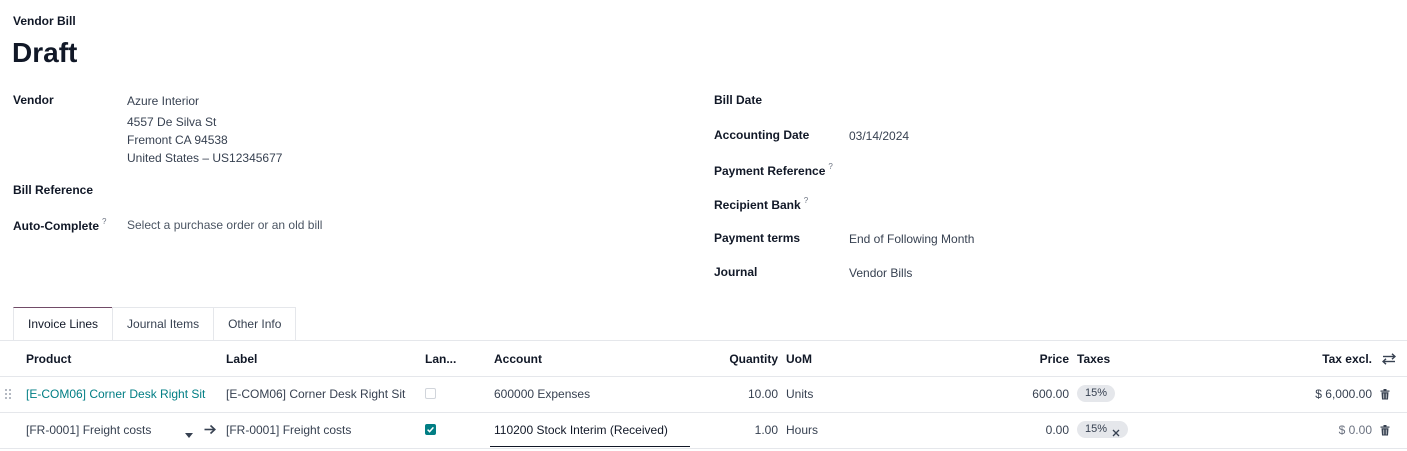  What do you see at coordinates (762, 135) in the screenshot?
I see `accounting-date-label: Accounting Date` at bounding box center [762, 135].